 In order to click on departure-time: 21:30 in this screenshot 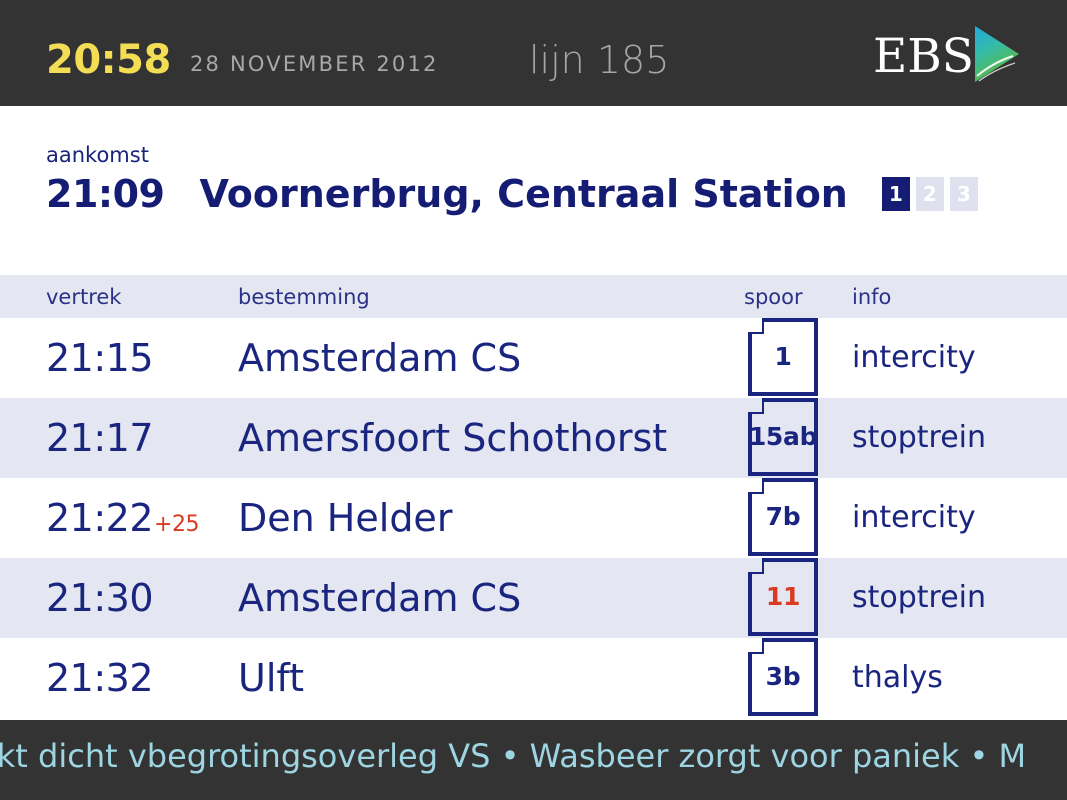, I will do `click(100, 598)`.